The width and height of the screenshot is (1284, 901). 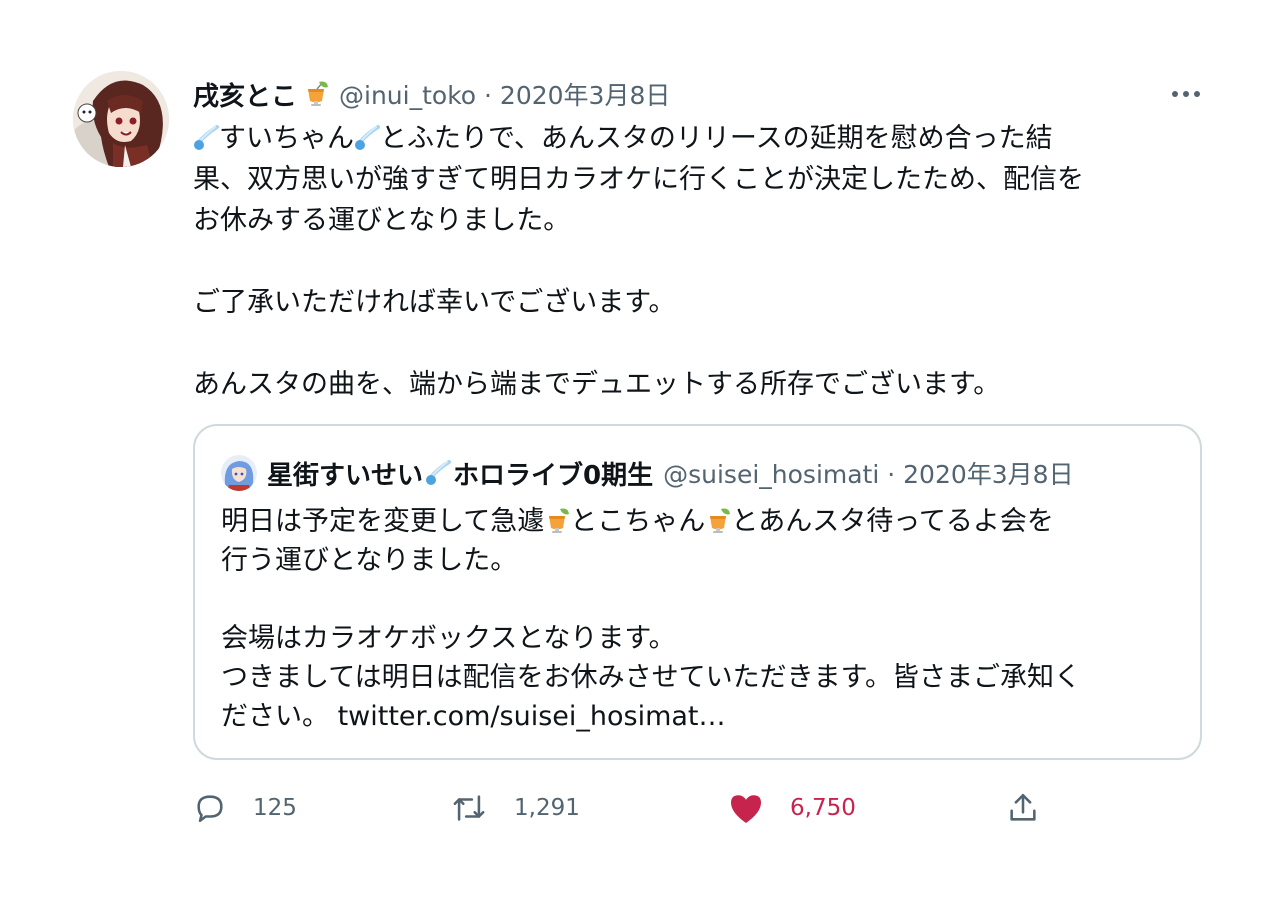 I want to click on tweet-line: ご了承いただければ幸いでございます。, so click(x=434, y=302).